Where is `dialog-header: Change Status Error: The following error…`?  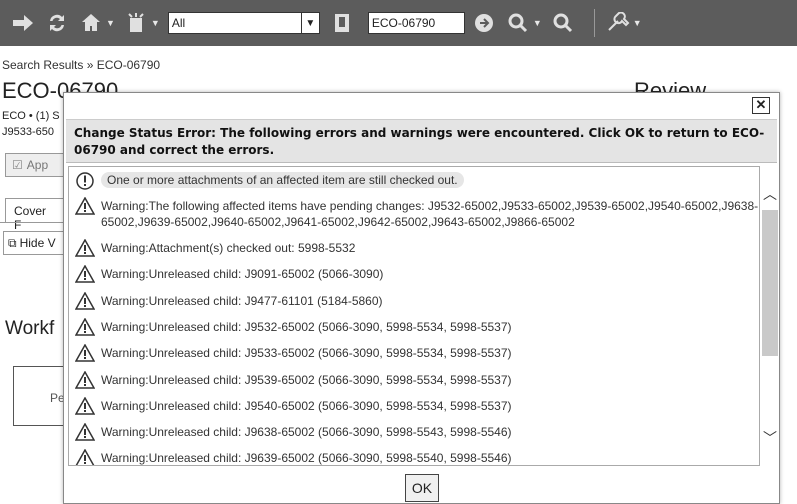 dialog-header: Change Status Error: The following error… is located at coordinates (421, 141).